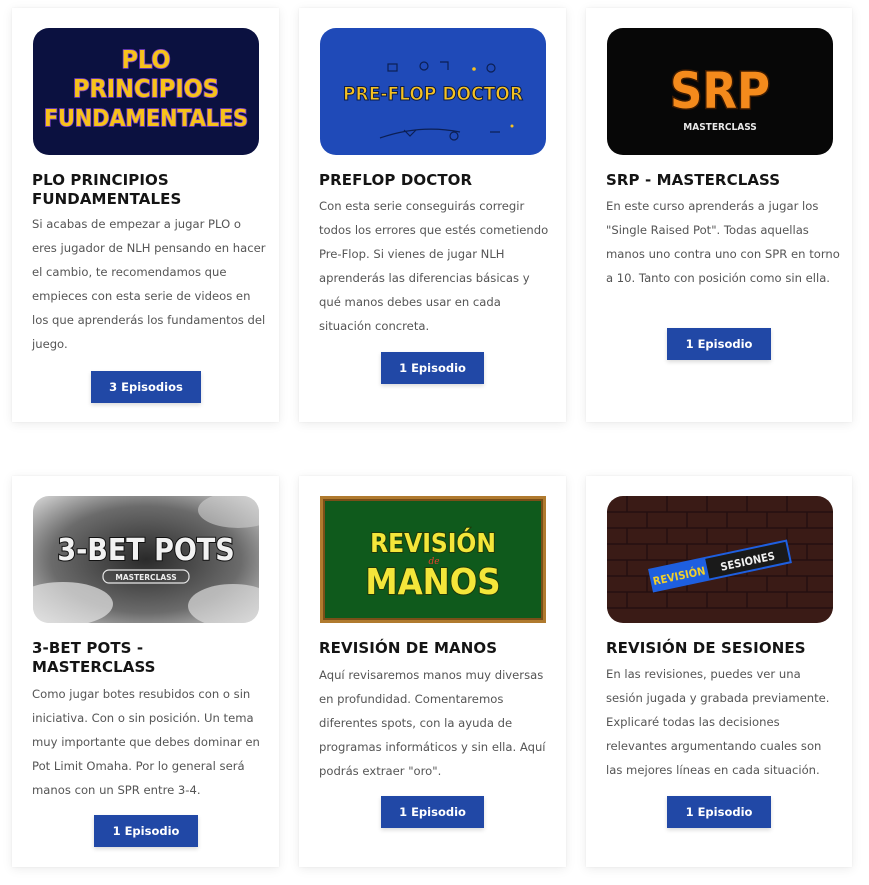  I want to click on course-title: PREFLOP DOCTOR, so click(396, 180).